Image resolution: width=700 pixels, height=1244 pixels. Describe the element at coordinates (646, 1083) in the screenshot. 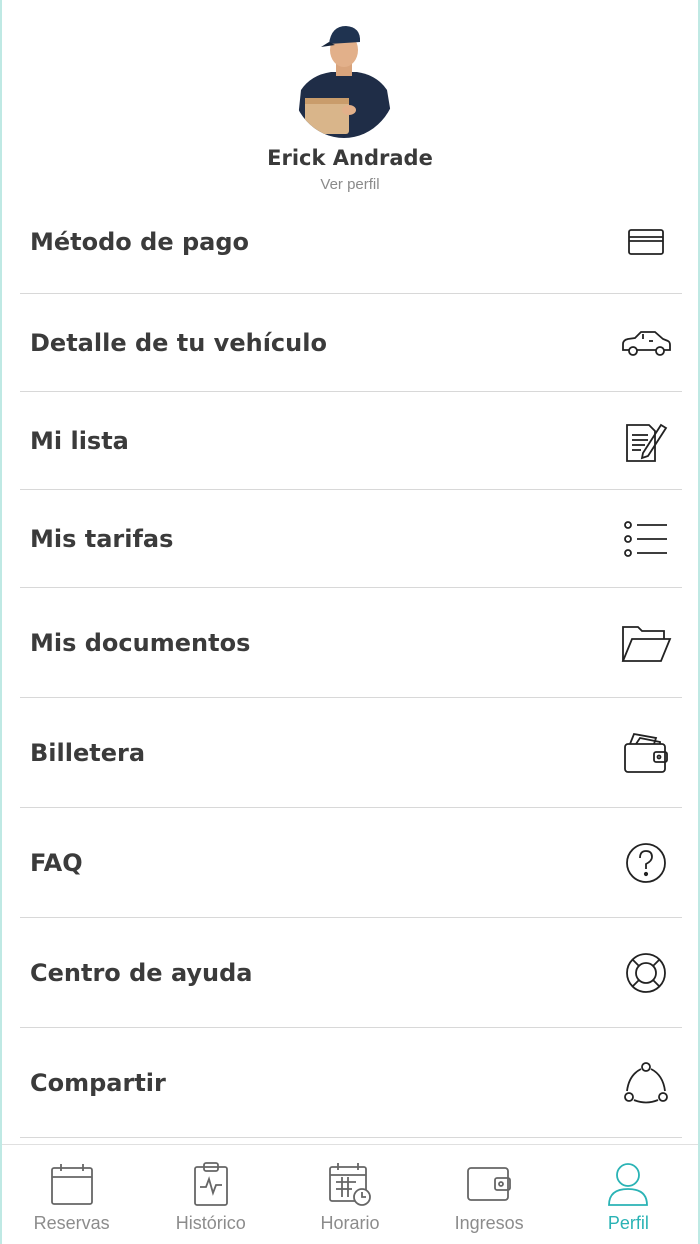

I see `share-icon` at that location.